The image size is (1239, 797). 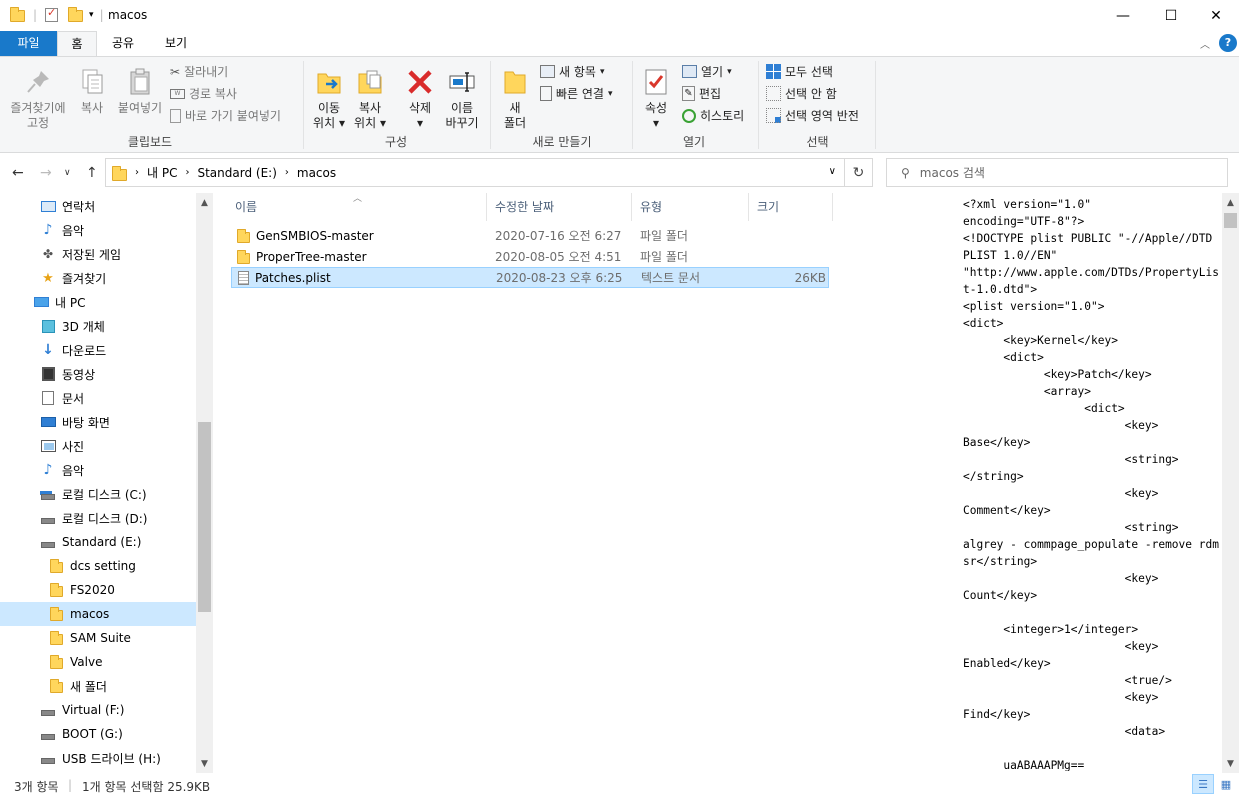 I want to click on nav-item: 로컬 디스크 (C:), so click(x=98, y=494).